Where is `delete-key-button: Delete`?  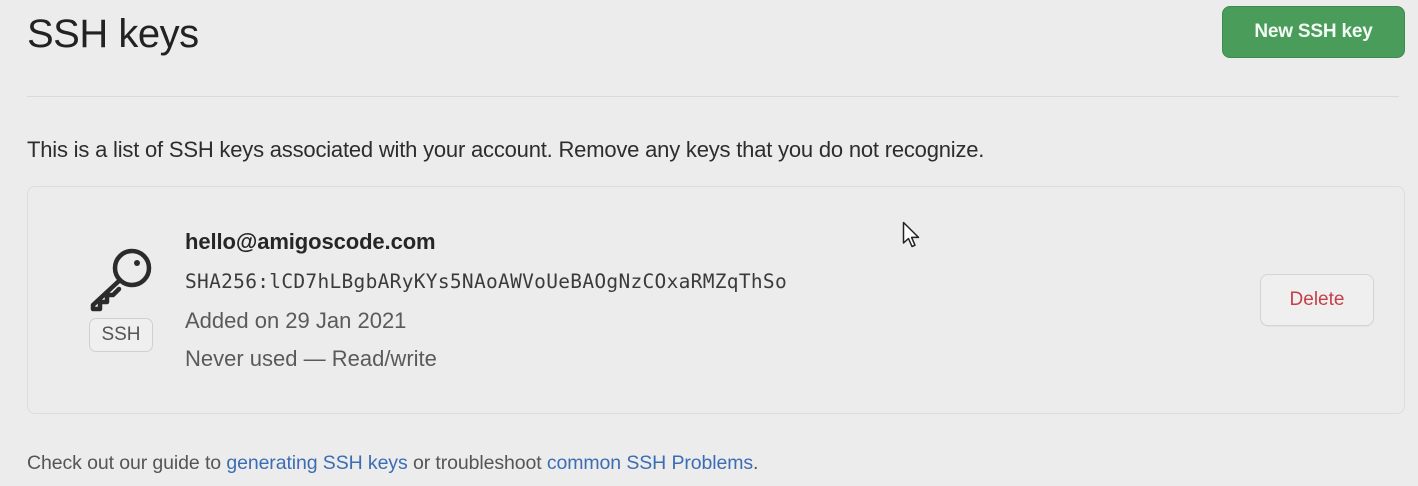
delete-key-button: Delete is located at coordinates (1317, 300).